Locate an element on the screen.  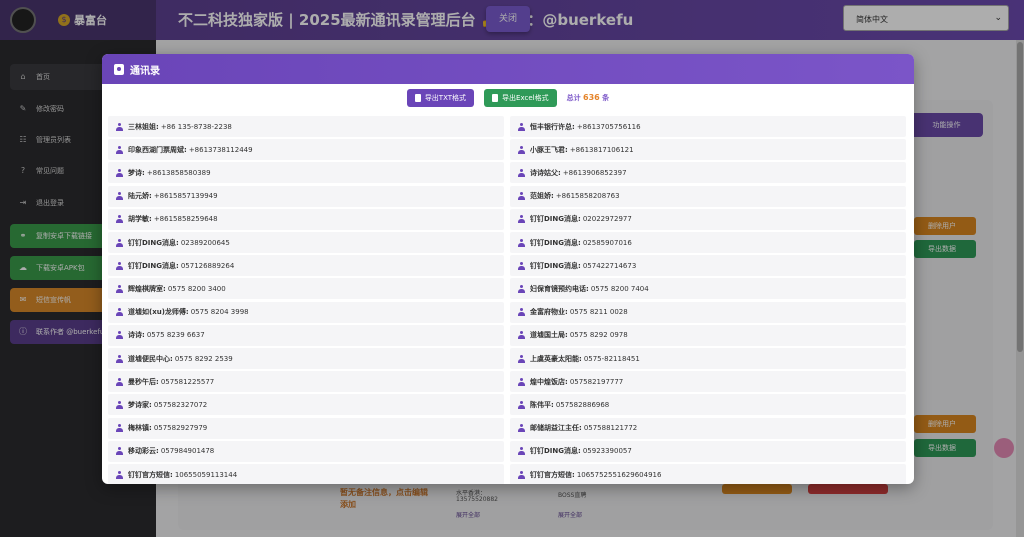
contact-item: 钉钉DING消息: 057422714673 is located at coordinates (708, 266).